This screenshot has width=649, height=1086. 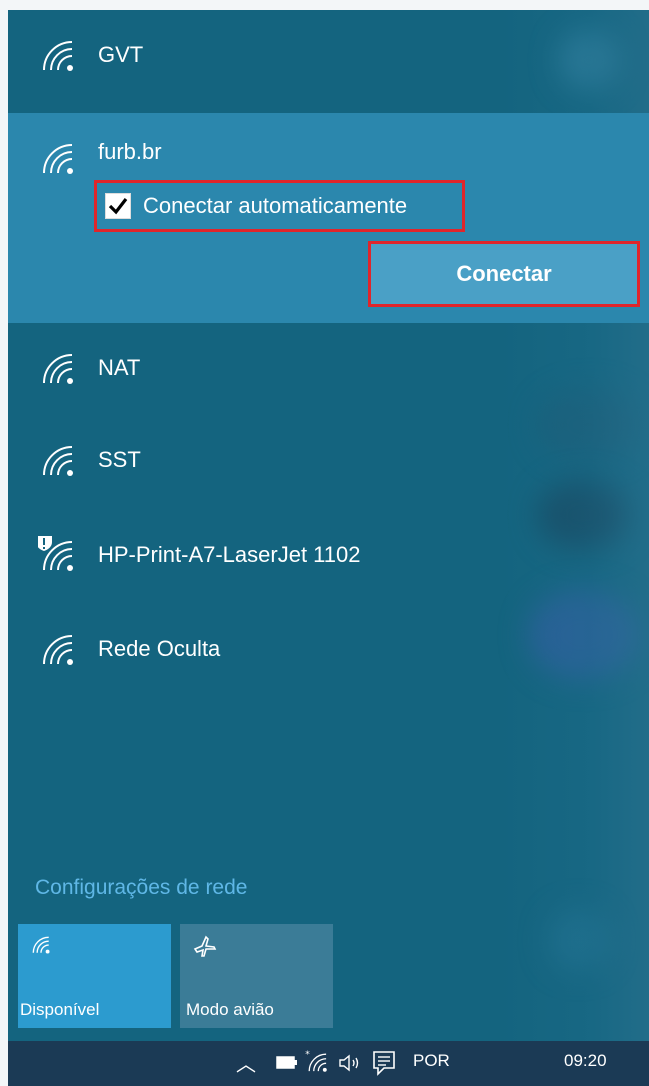 I want to click on network-name: HP-Print-A7-LaserJet 1102, so click(x=229, y=554).